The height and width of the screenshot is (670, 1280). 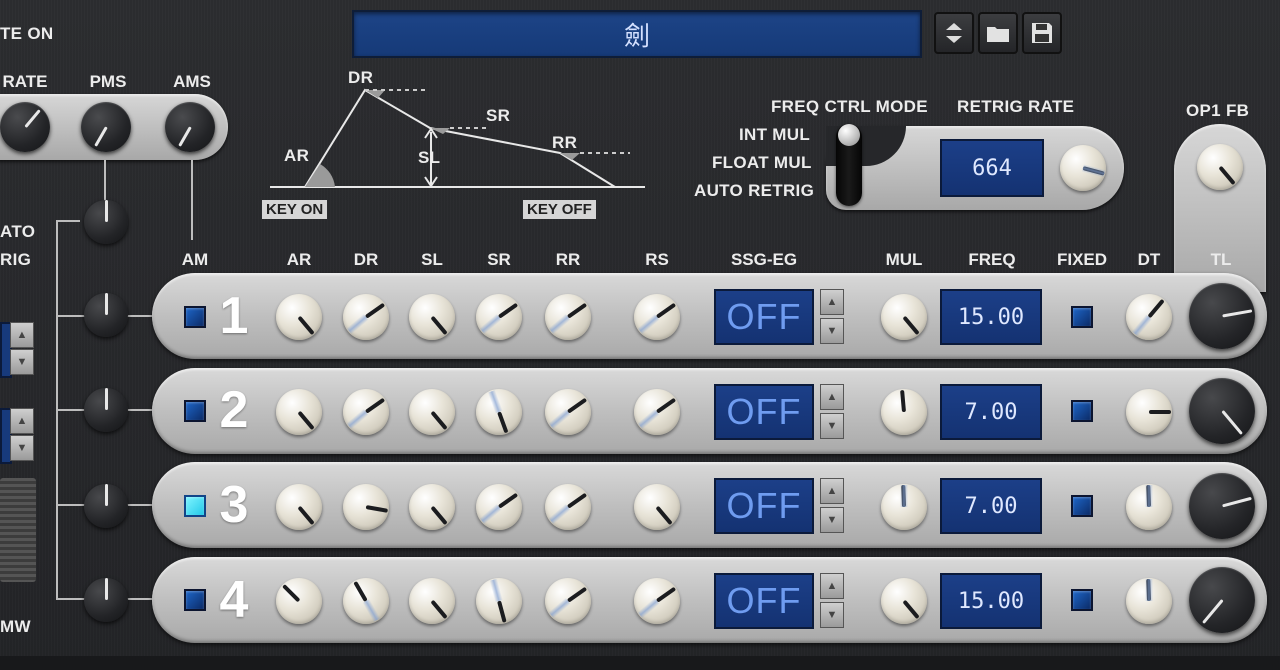 I want to click on op3-number: 3, so click(x=234, y=505).